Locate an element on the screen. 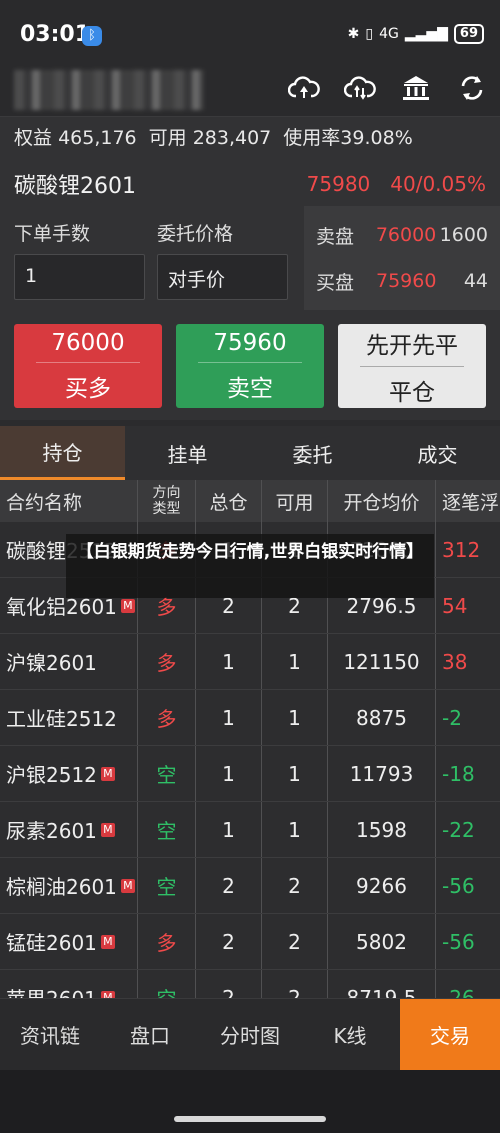 The height and width of the screenshot is (1133, 500). row-pl: 38 is located at coordinates (455, 661).